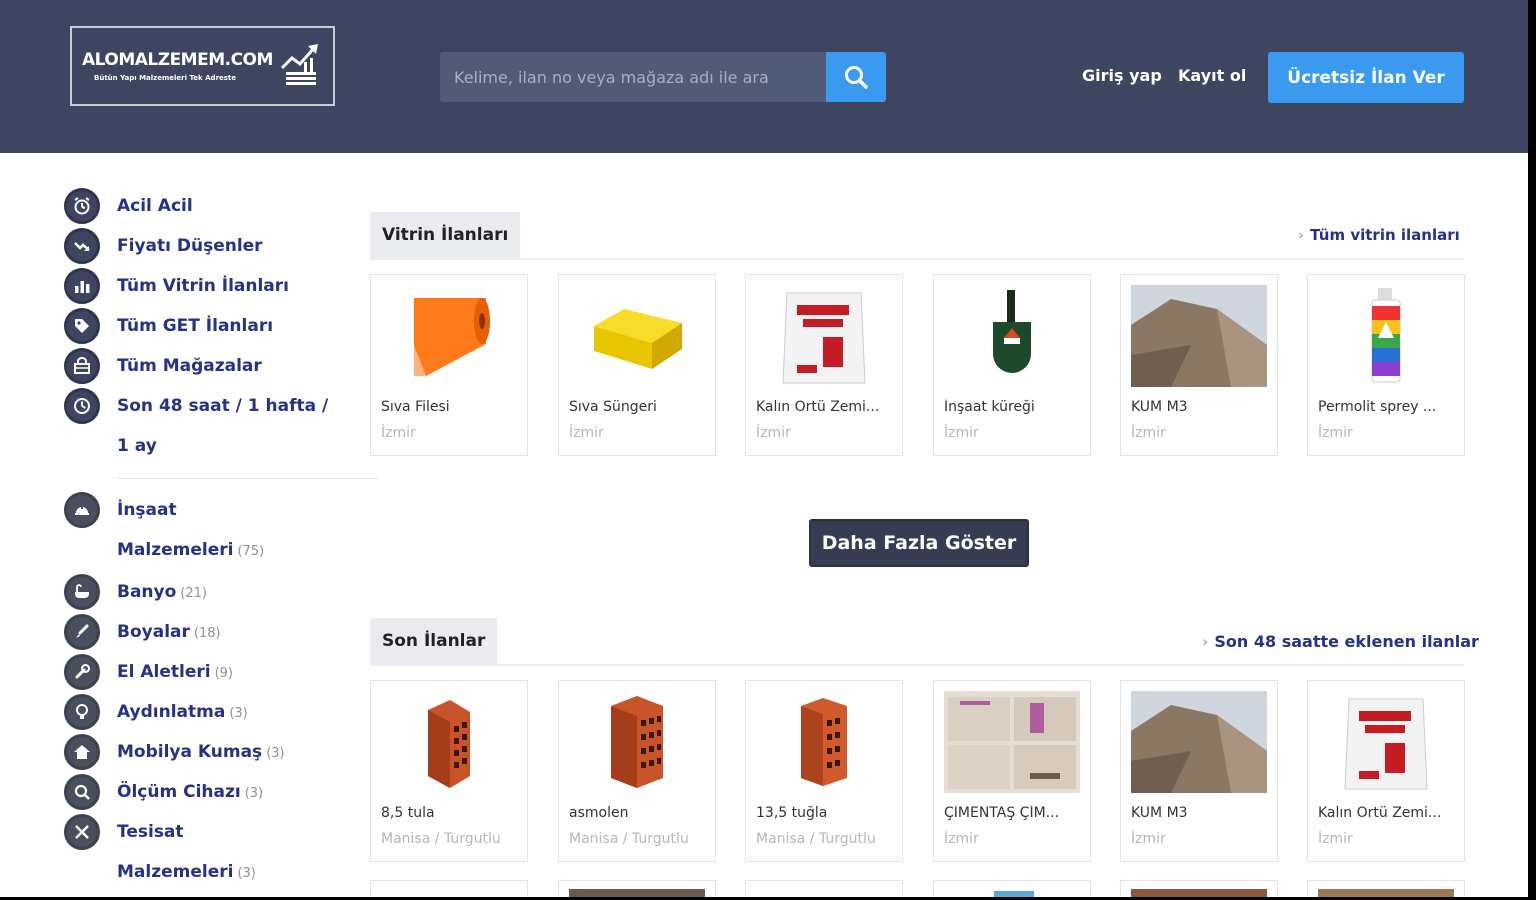  Describe the element at coordinates (153, 632) in the screenshot. I see `category-name: Boyalar` at that location.